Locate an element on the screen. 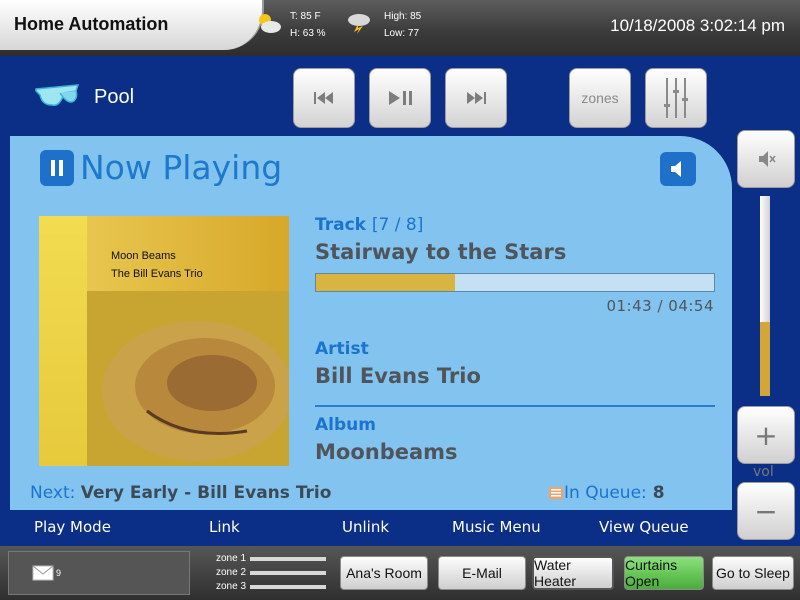 This screenshot has width=800, height=600. water-heater-button: Water Heater is located at coordinates (573, 573).